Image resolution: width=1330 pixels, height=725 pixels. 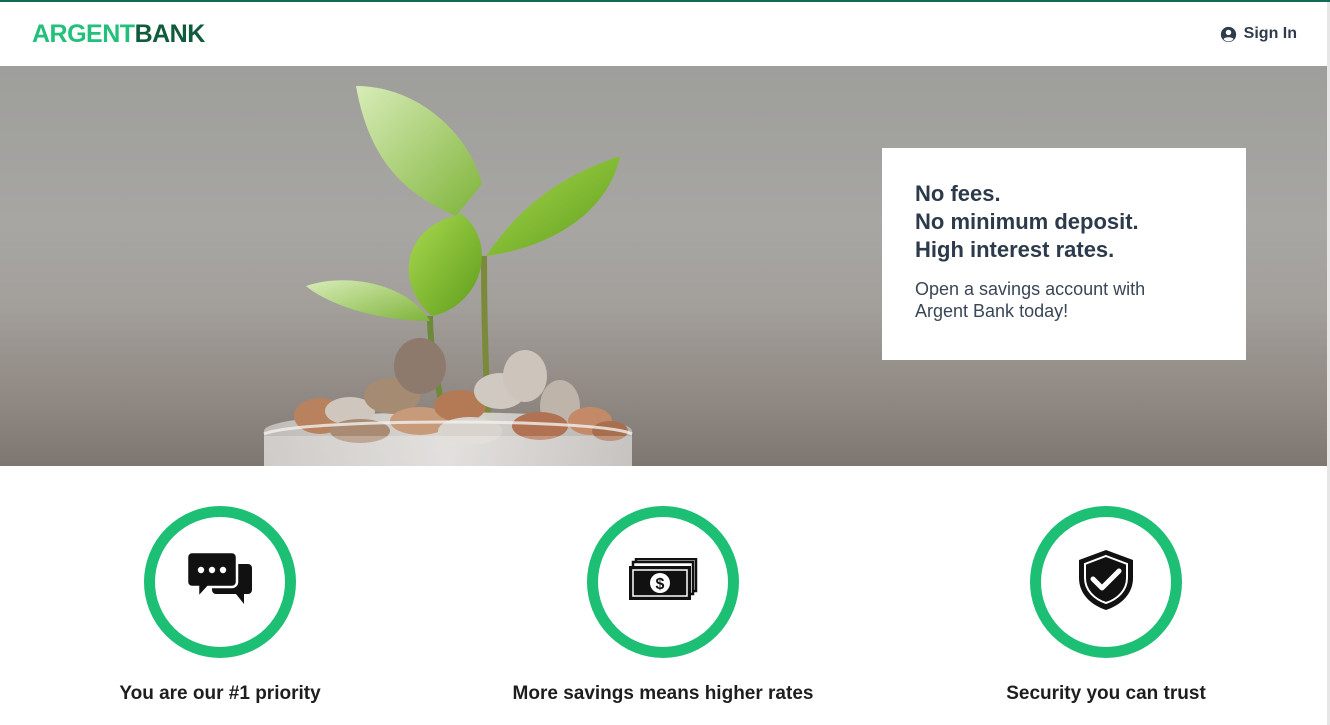 I want to click on promo-body-line-1: Open a savings account with, so click(x=1030, y=289).